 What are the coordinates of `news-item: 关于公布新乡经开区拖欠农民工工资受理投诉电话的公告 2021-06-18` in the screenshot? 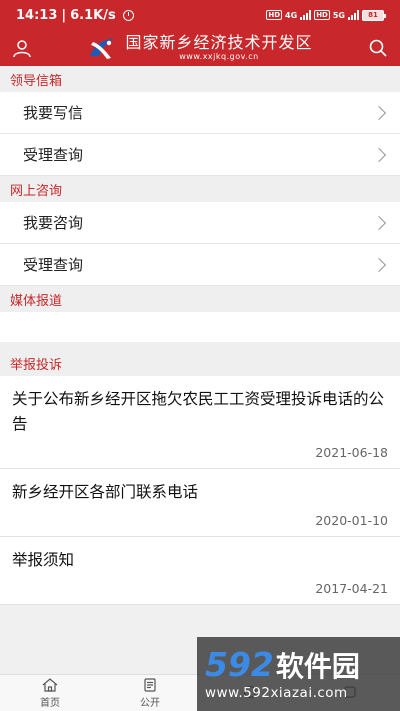 It's located at (200, 422).